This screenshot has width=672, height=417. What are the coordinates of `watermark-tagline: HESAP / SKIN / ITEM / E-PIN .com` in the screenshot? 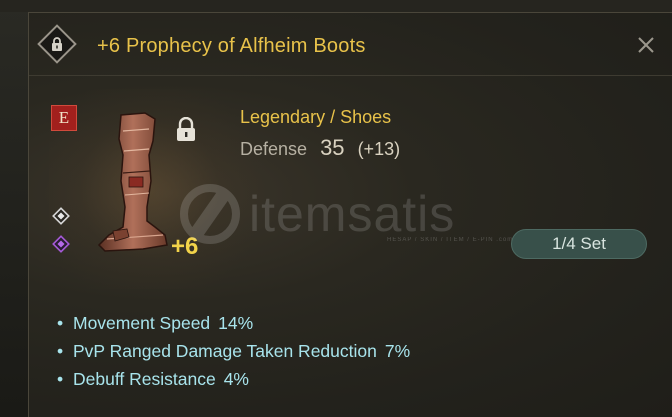 It's located at (450, 240).